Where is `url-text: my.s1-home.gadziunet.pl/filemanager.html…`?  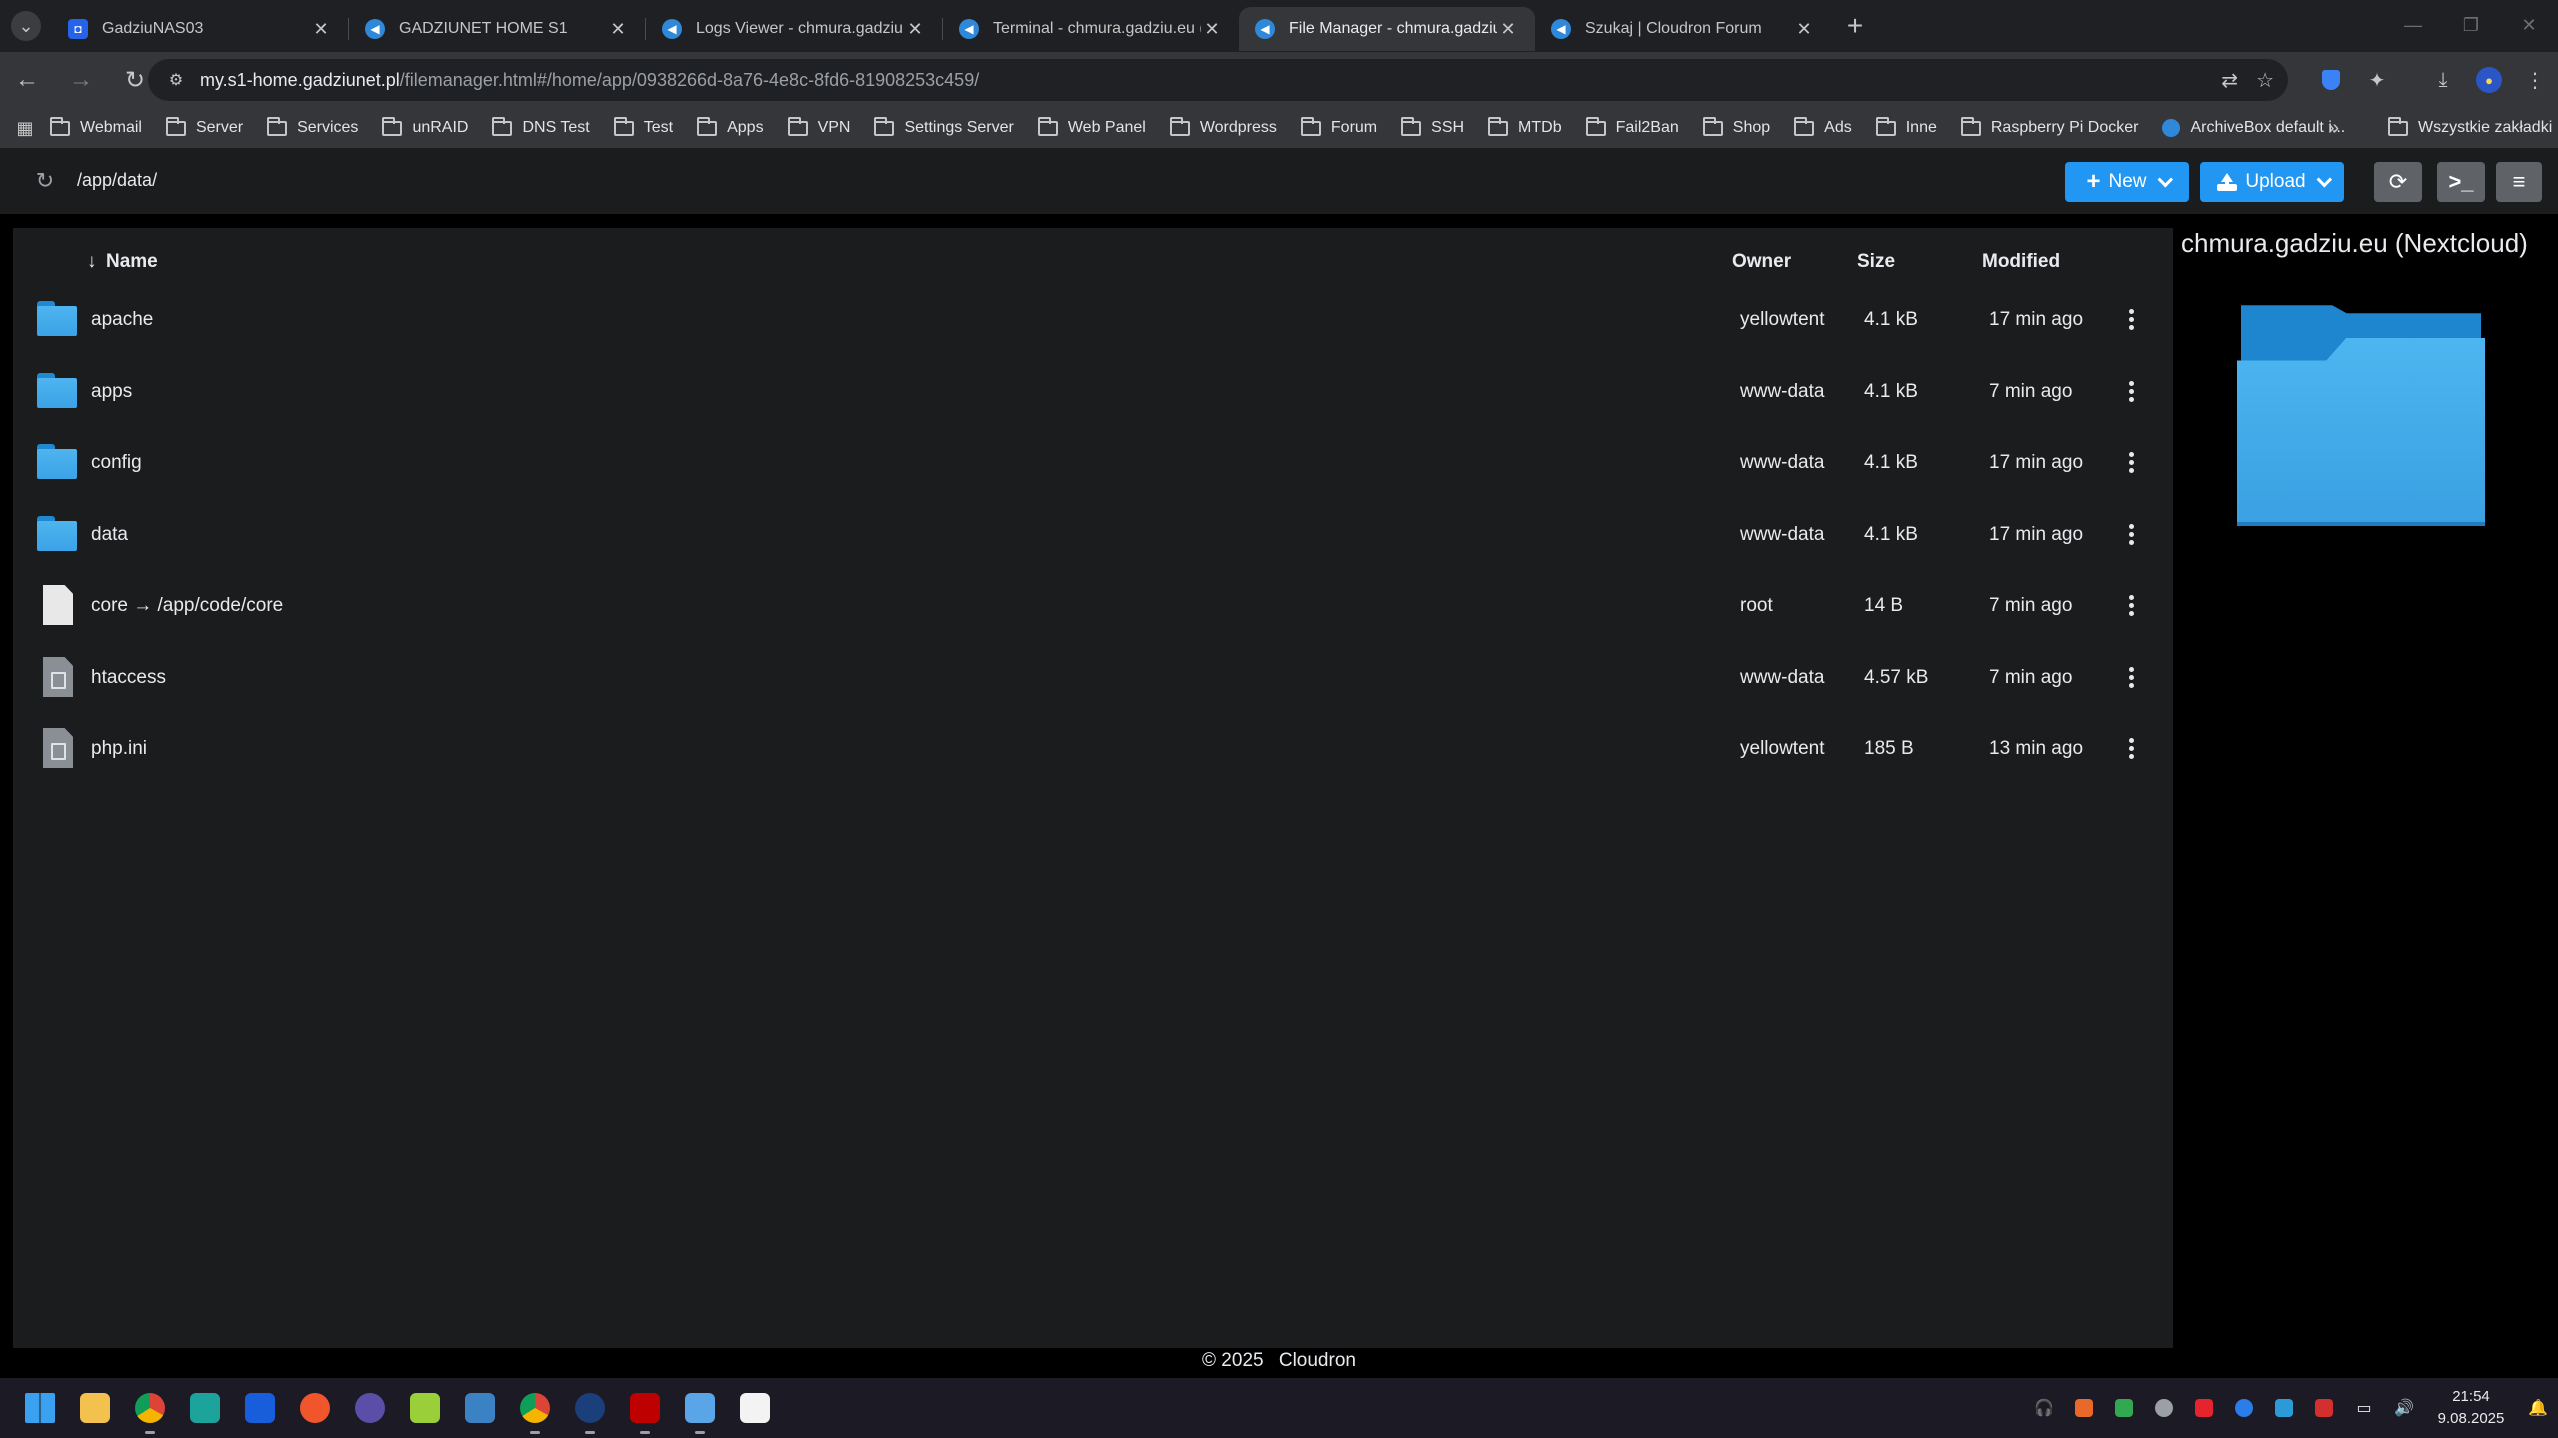 url-text: my.s1-home.gadziunet.pl/filemanager.html… is located at coordinates (589, 80).